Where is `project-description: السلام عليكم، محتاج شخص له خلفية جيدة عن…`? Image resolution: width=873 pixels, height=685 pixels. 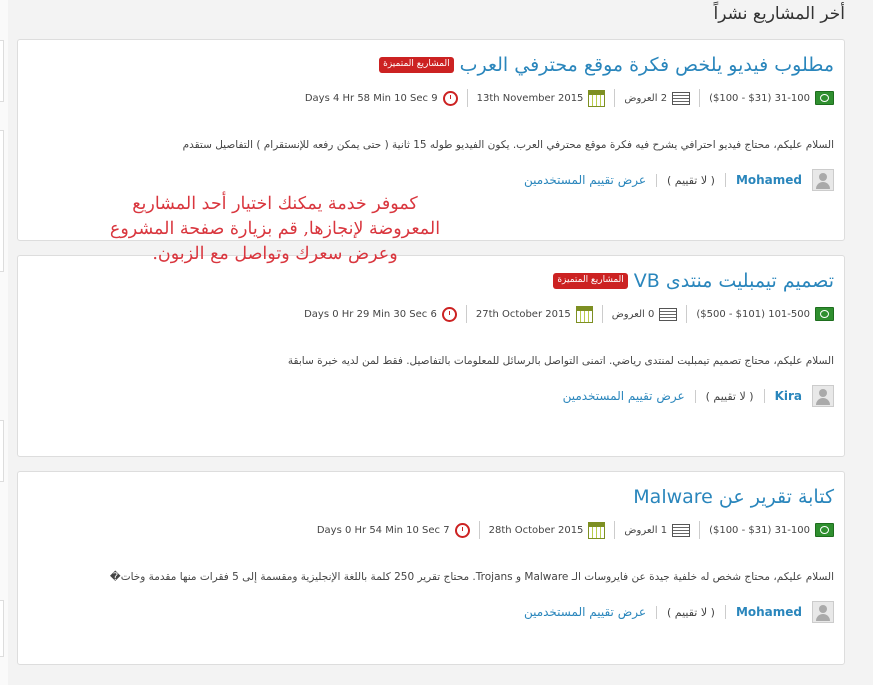
project-description: السلام عليكم، محتاج شخص له خلفية جيدة عن… is located at coordinates (471, 577).